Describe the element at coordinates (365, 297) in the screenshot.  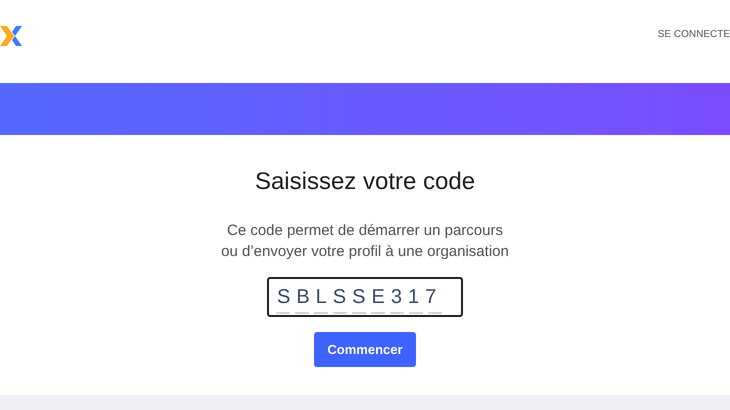
I see `code-field: SBLSSE317` at that location.